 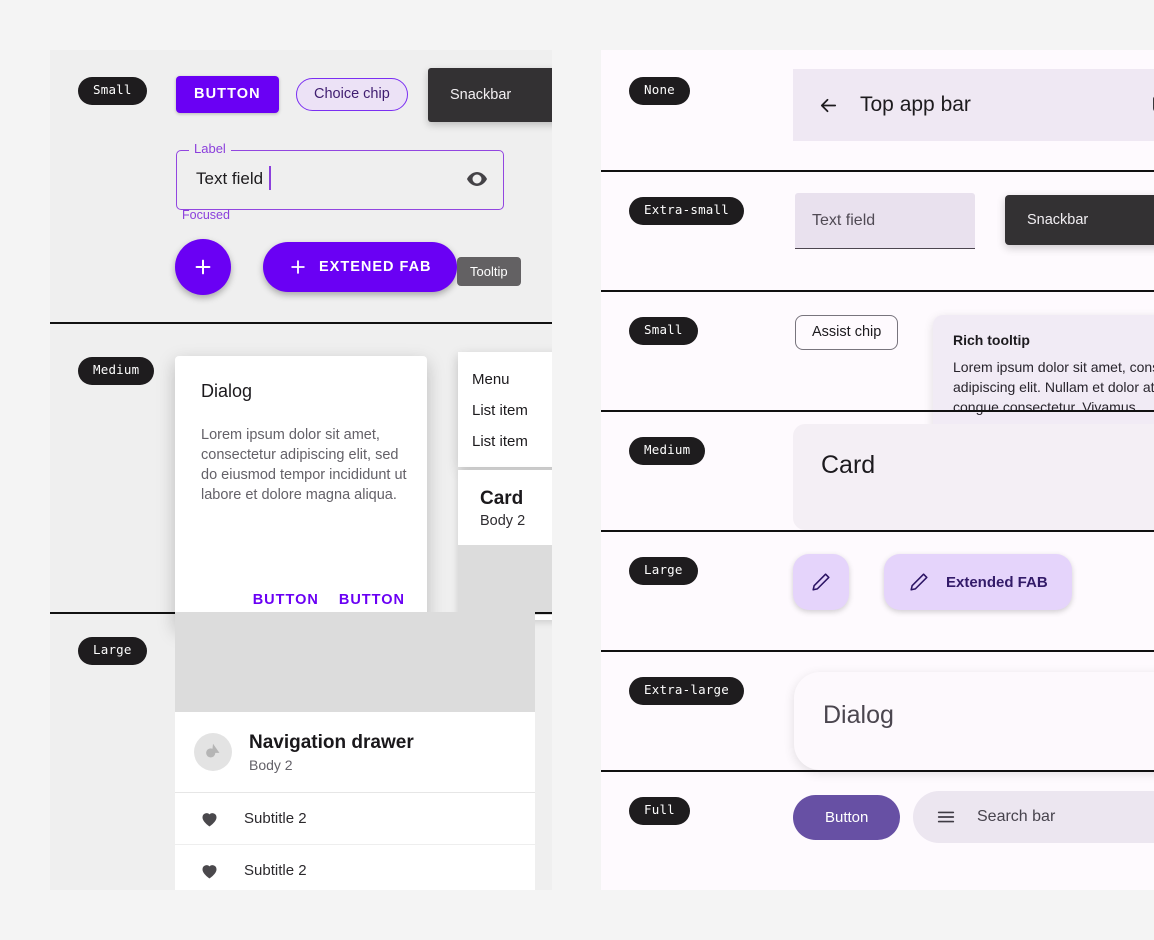 I want to click on drawer-header: Navigation drawer Body 2, so click(x=355, y=752).